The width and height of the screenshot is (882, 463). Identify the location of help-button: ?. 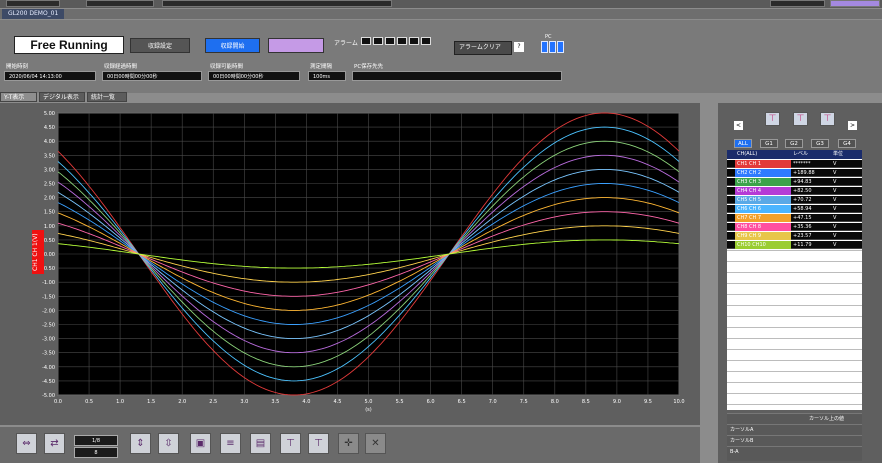
(519, 47).